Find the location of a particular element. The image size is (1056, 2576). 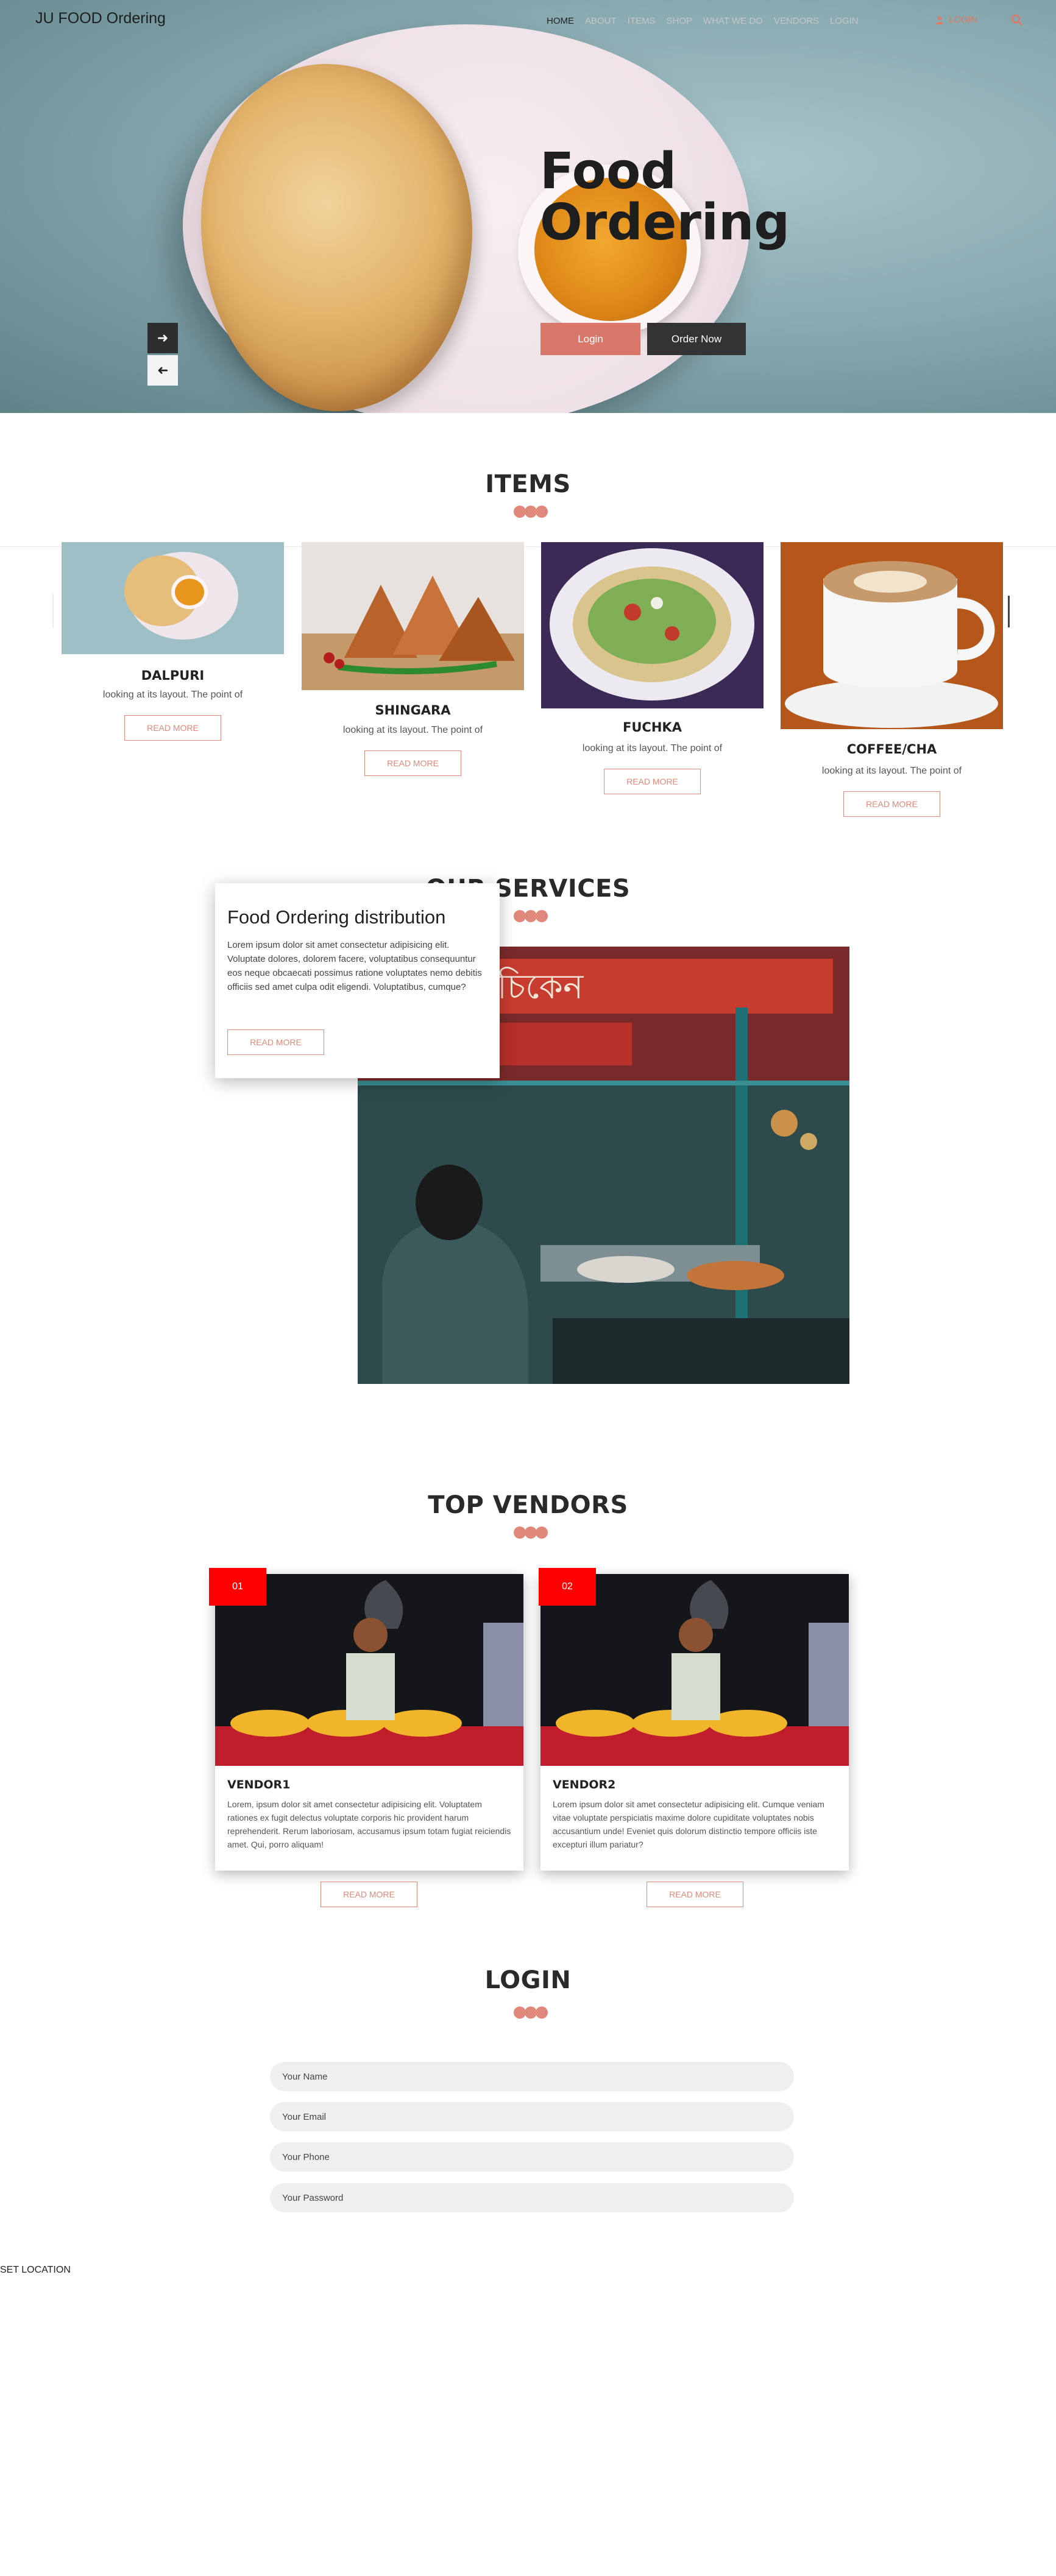

services-section-title: OUR SERVICES is located at coordinates (528, 889).